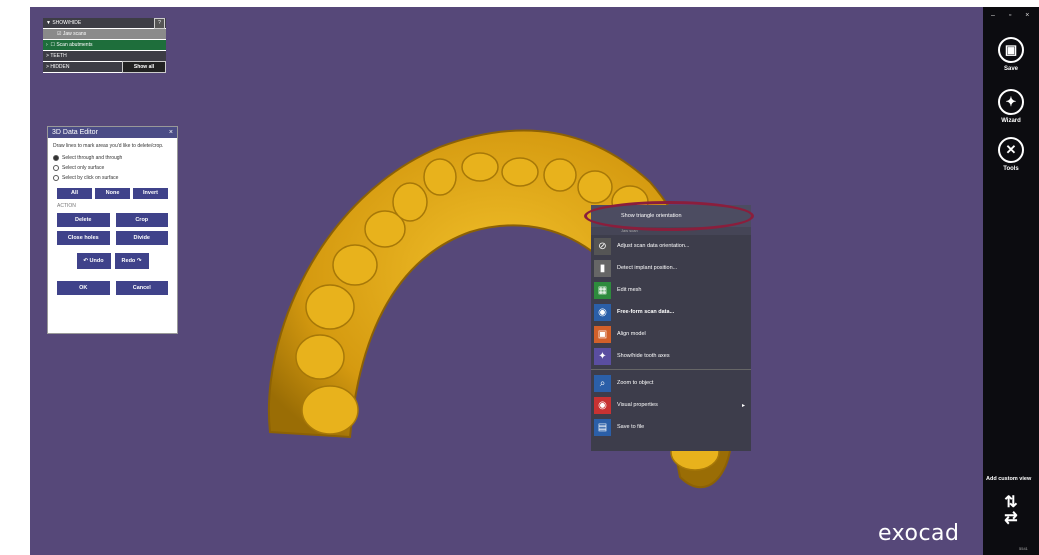  What do you see at coordinates (1011, 281) in the screenshot?
I see `right-toolbar: – ▫ × ▣ Save ✦ Wizard ✕ Tools ⇅ ⇄` at bounding box center [1011, 281].